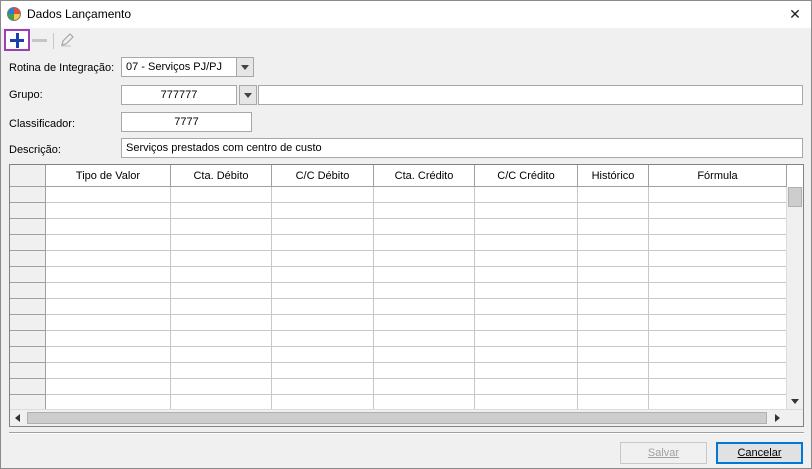 The image size is (812, 469). Describe the element at coordinates (613, 176) in the screenshot. I see `column-header-historico: Histórico` at that location.